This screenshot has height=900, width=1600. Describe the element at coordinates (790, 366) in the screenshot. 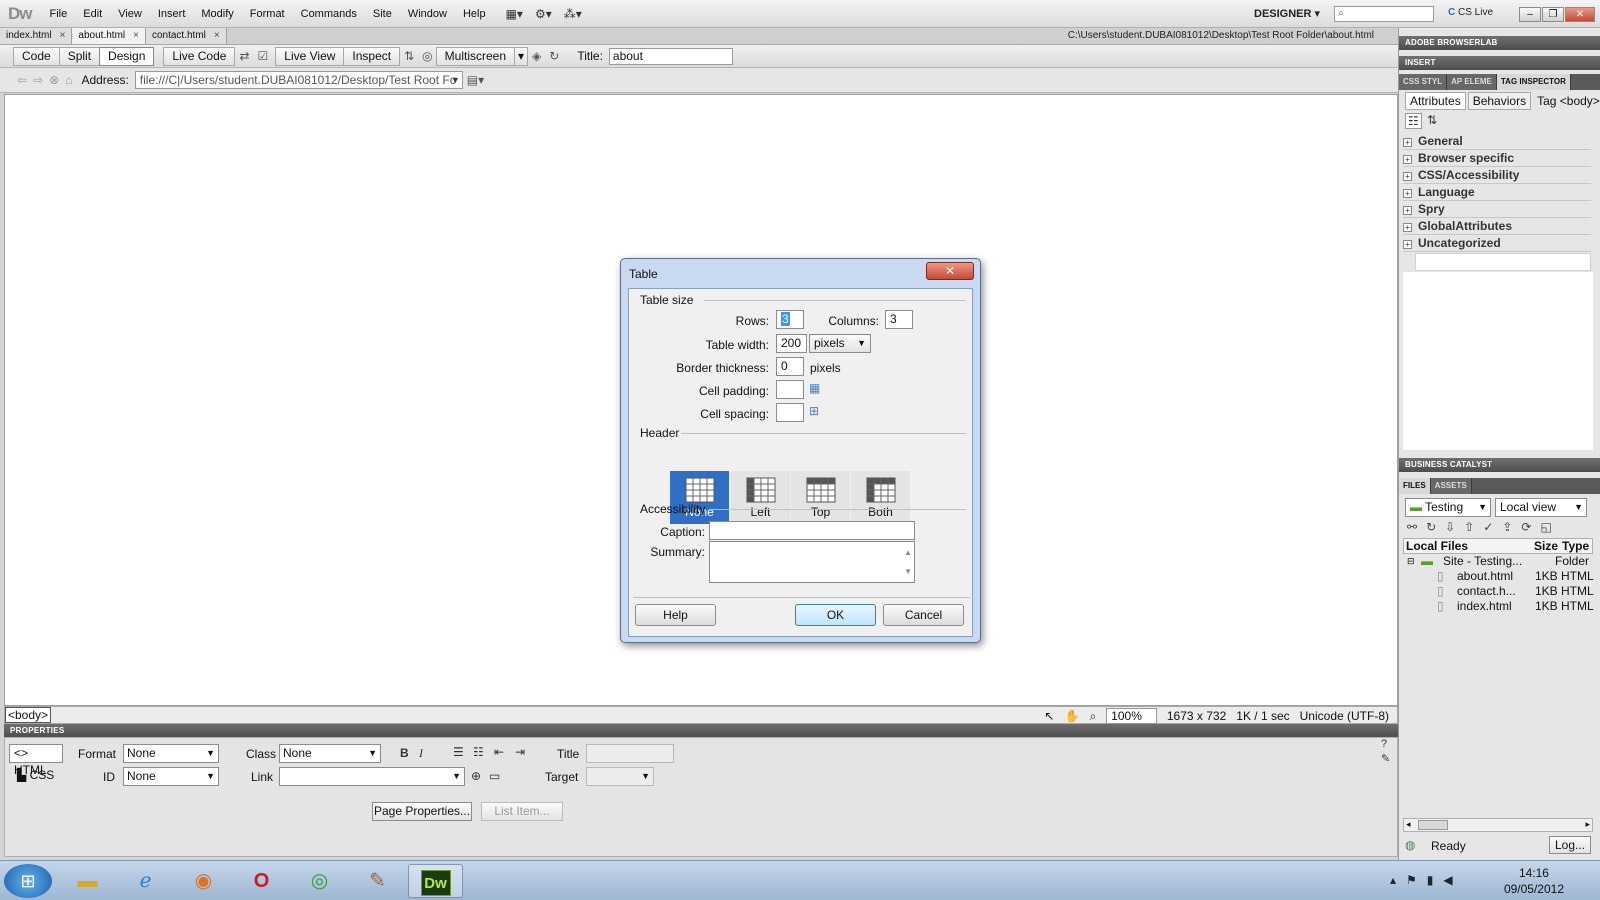

I see `border-thickness-input: 0` at that location.